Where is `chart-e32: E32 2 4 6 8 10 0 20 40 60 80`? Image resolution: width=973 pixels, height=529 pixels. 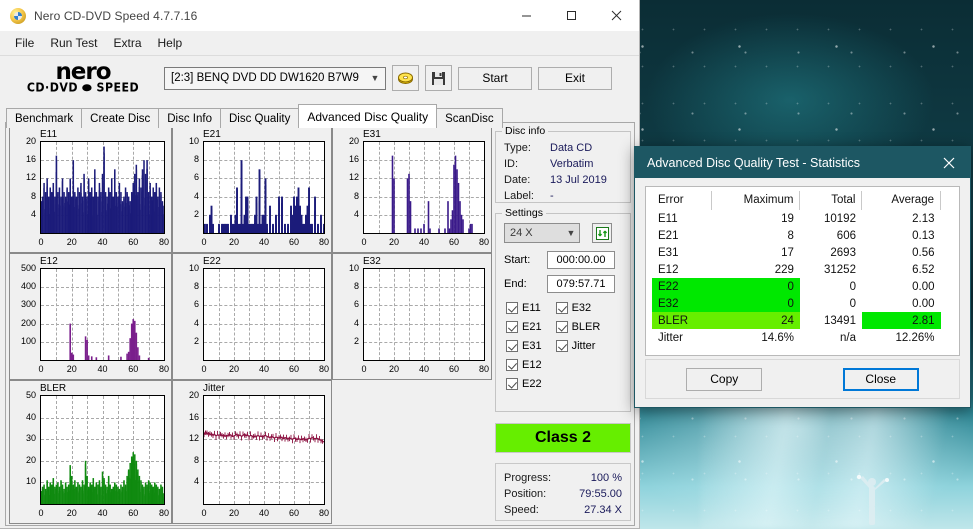 chart-e32: E32 2 4 6 8 10 0 20 40 60 80 is located at coordinates (412, 316).